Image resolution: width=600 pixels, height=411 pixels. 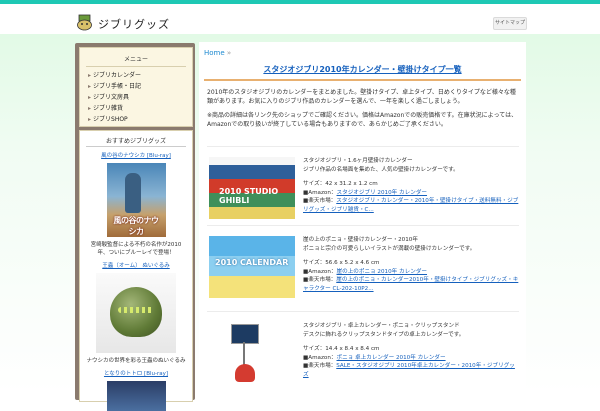 What do you see at coordinates (362, 72) in the screenshot?
I see `page-title: スタジオジブリ2010年カレンダー・壁掛けタイプ一覧` at bounding box center [362, 72].